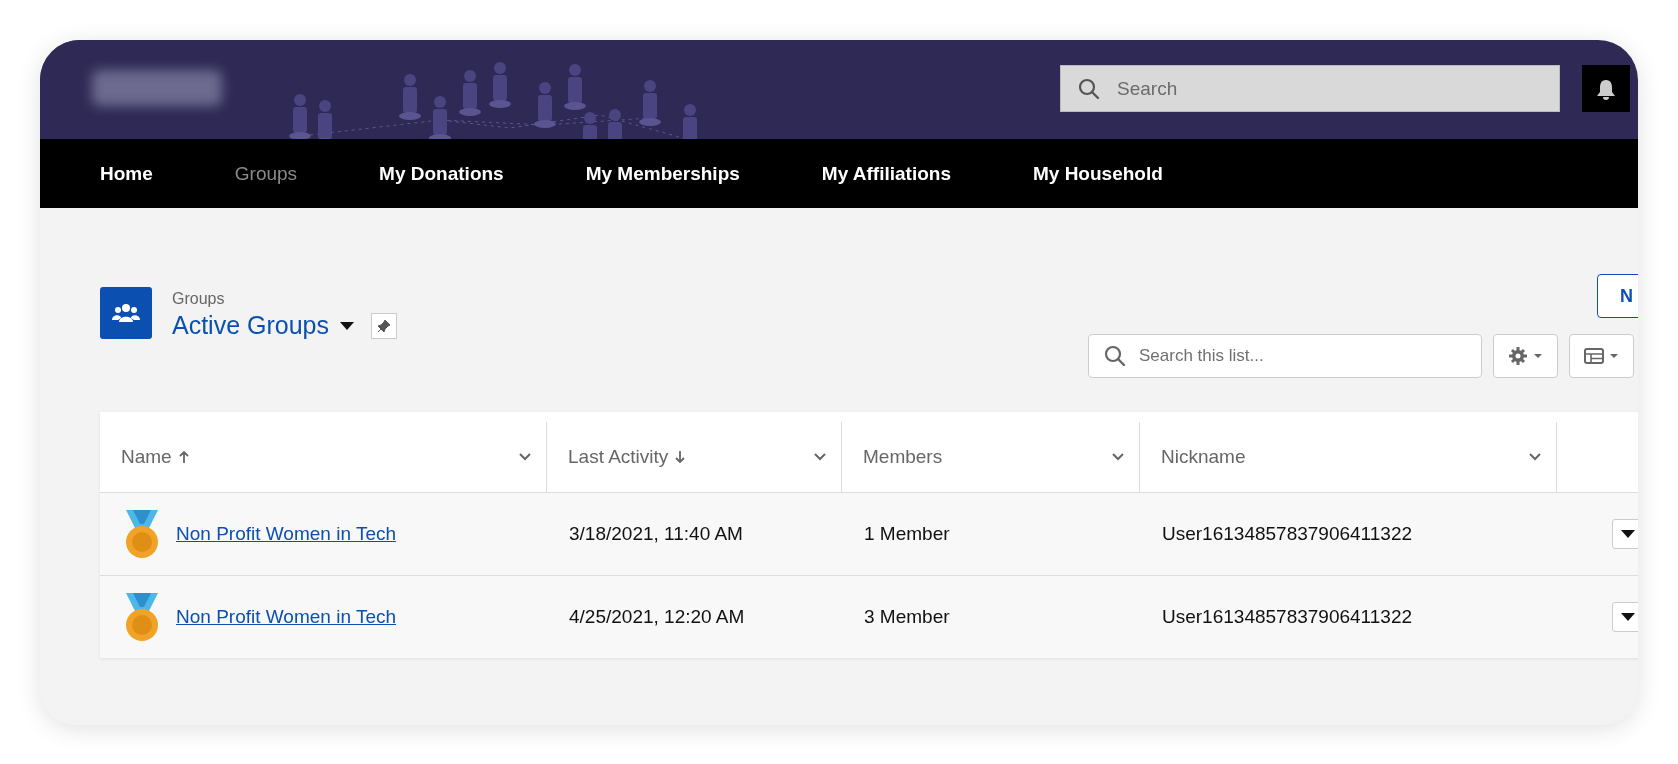 This screenshot has width=1678, height=764. I want to click on settings-button, so click(1525, 356).